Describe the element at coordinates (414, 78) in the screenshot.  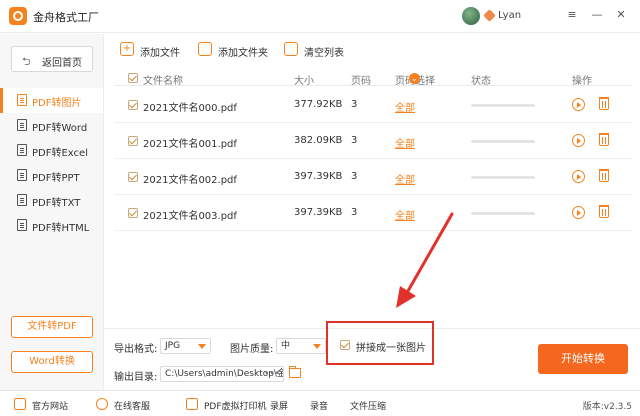
I see `chevron-down-icon: ⌄` at that location.